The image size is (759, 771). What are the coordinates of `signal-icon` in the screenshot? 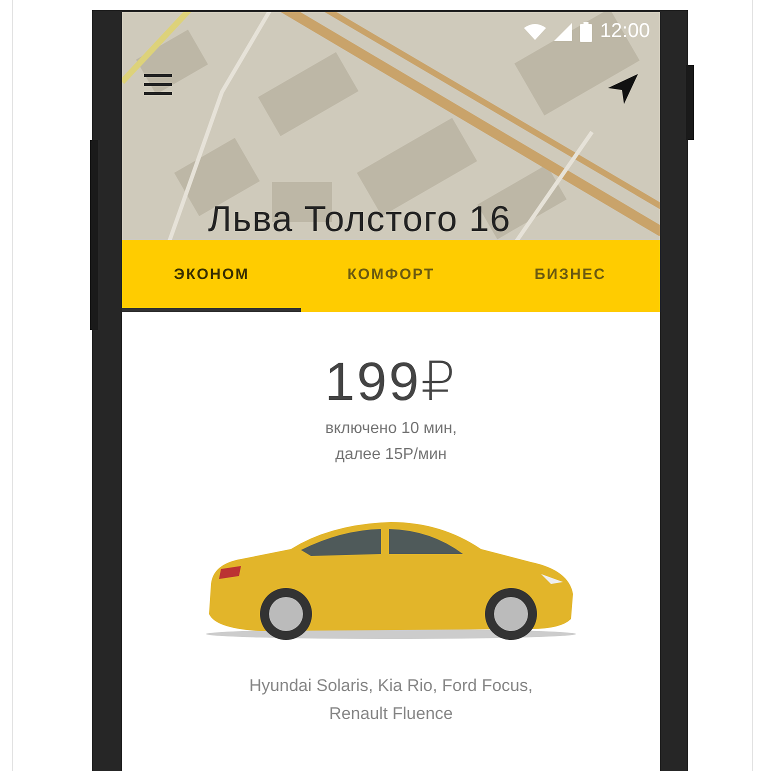 It's located at (563, 31).